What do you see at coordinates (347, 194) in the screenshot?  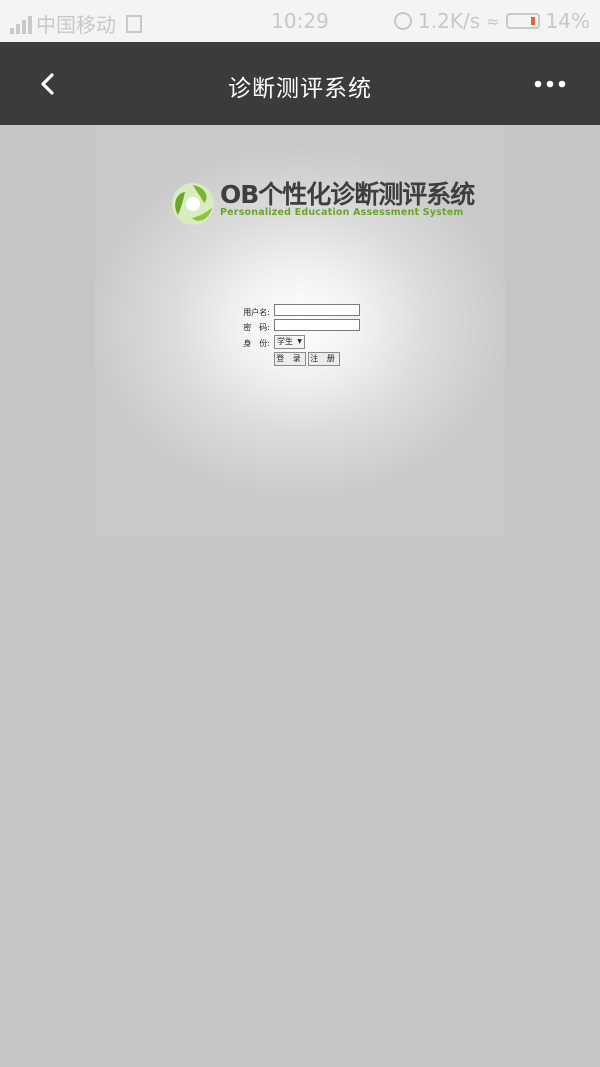 I see `logo-title: OB个性化诊断测评系统` at bounding box center [347, 194].